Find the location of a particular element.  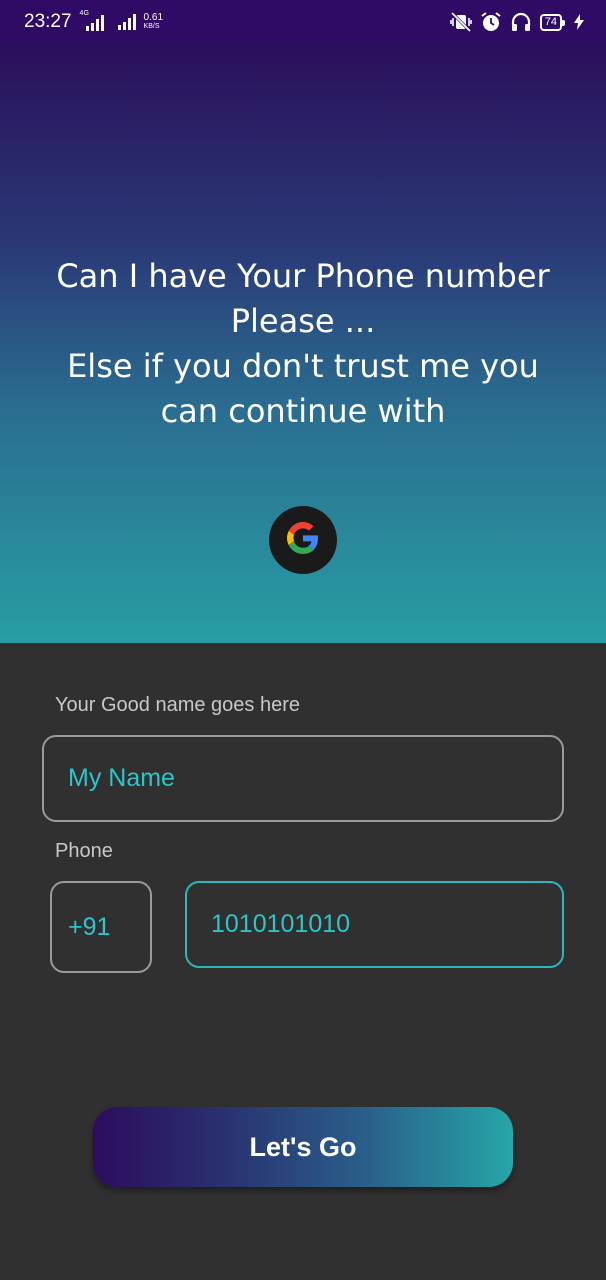

net-speed-value: 0.61 is located at coordinates (153, 17).